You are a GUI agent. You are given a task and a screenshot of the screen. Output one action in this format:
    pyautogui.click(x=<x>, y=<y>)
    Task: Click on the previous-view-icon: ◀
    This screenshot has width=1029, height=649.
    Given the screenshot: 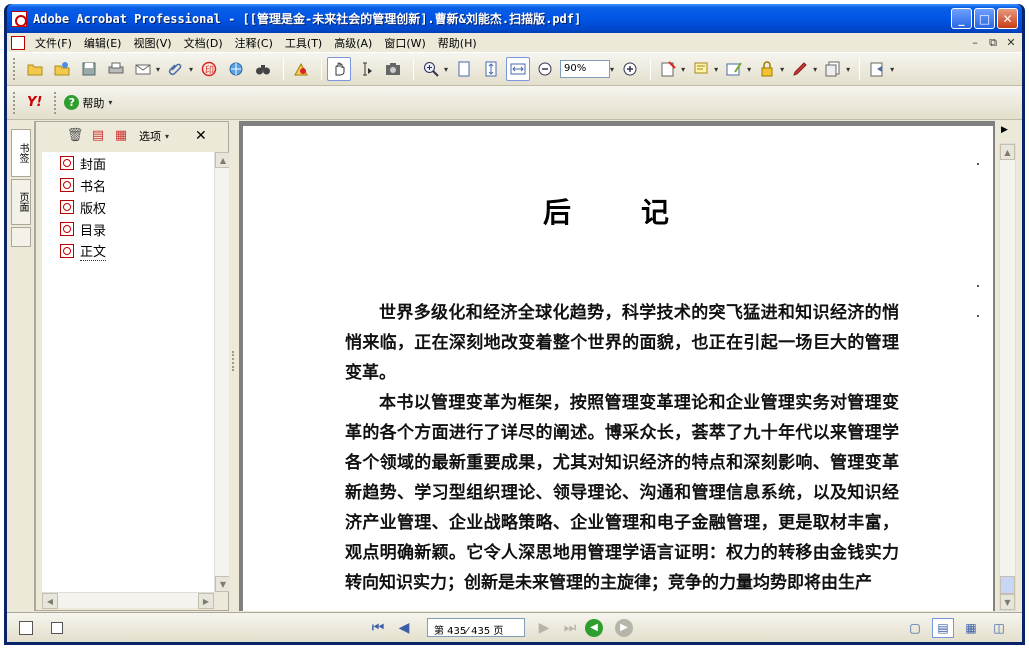 What is the action you would take?
    pyautogui.click(x=594, y=627)
    